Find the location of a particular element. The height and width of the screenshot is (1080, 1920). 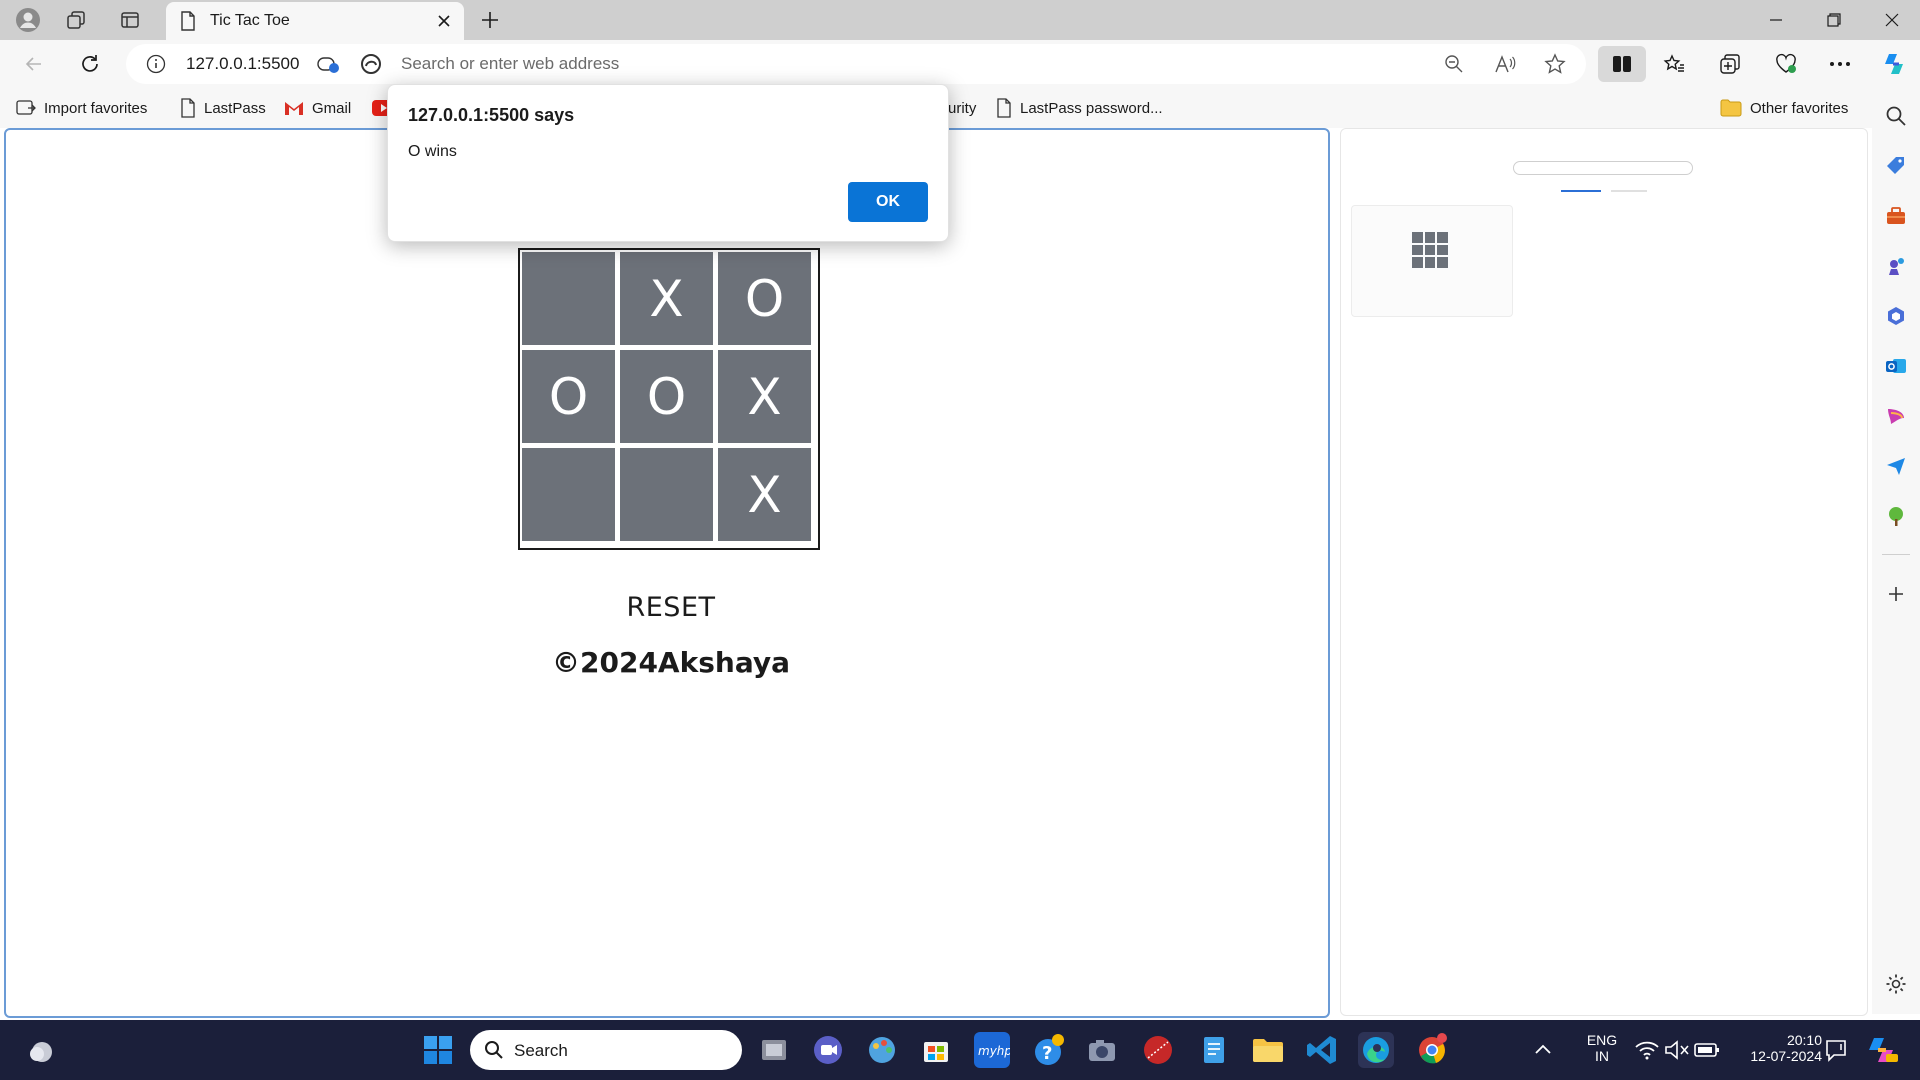

gear-icon is located at coordinates (1896, 984).